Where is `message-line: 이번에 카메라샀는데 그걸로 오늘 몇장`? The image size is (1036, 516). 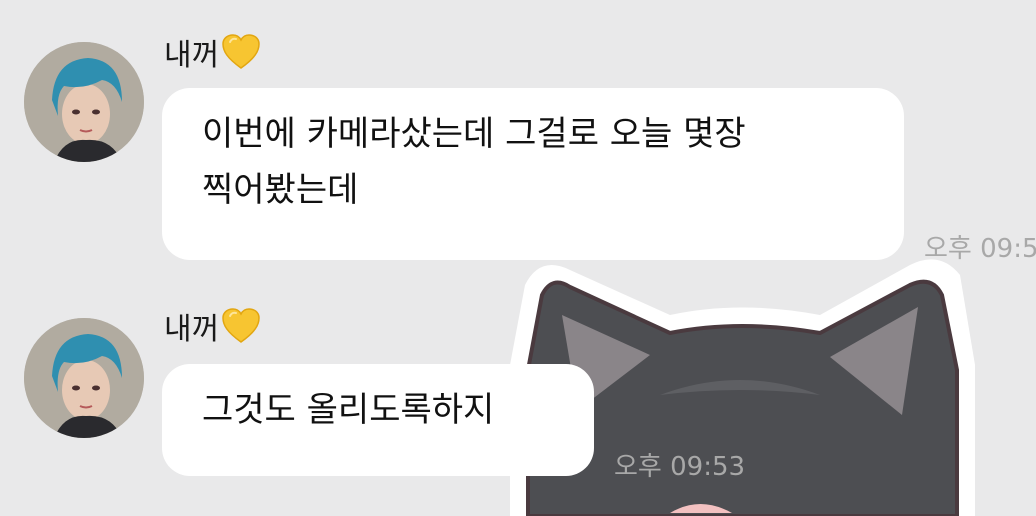 message-line: 이번에 카메라샀는데 그걸로 오늘 몇장 is located at coordinates (474, 134).